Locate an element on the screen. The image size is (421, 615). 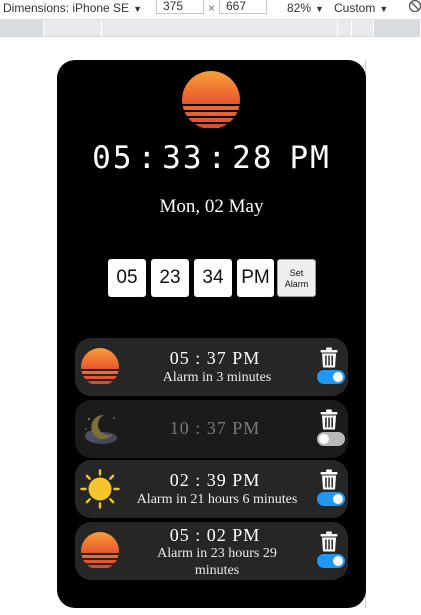
hours-input: 05 is located at coordinates (127, 278).